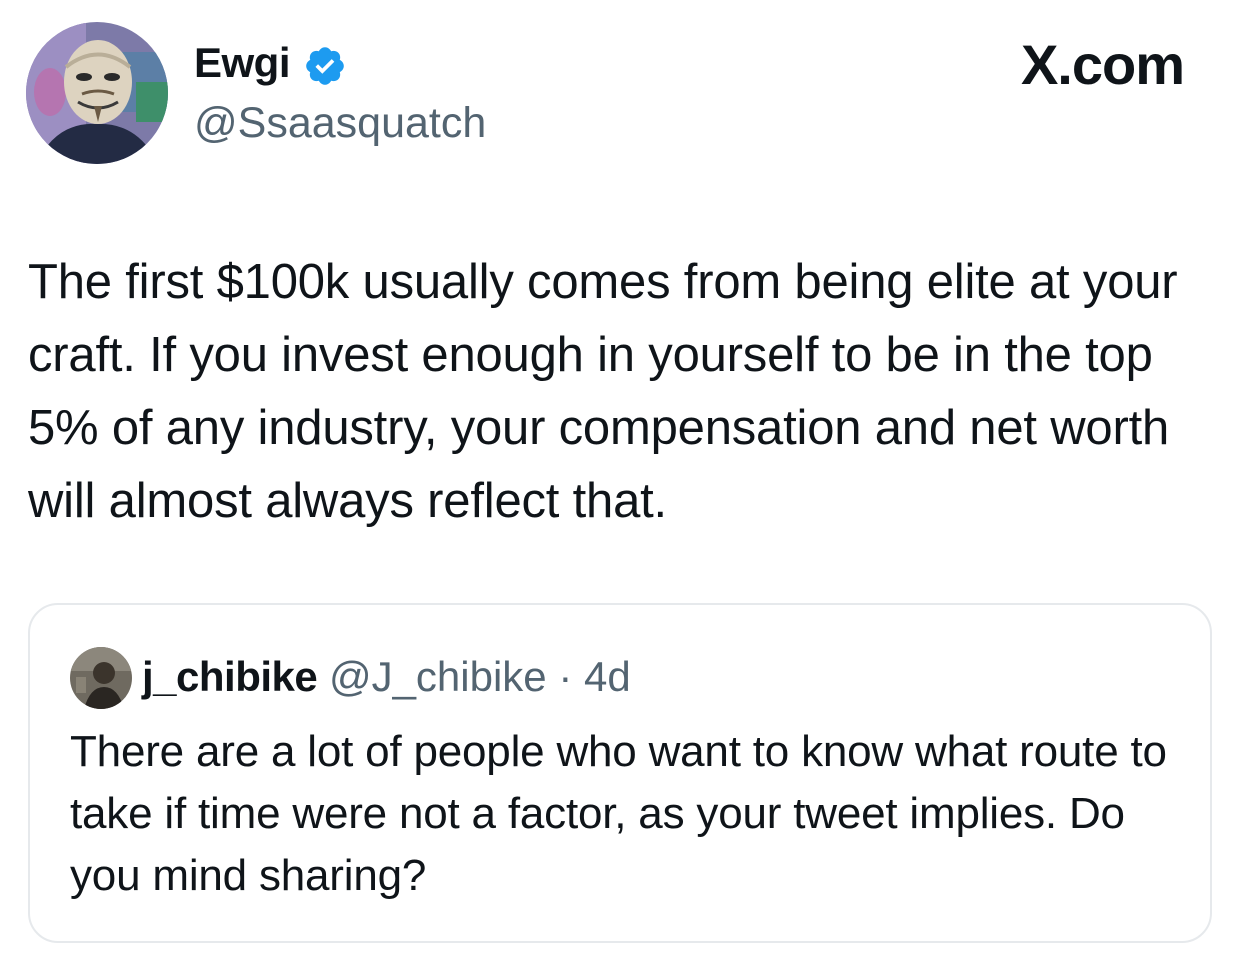  What do you see at coordinates (325, 66) in the screenshot?
I see `verified-badge-icon` at bounding box center [325, 66].